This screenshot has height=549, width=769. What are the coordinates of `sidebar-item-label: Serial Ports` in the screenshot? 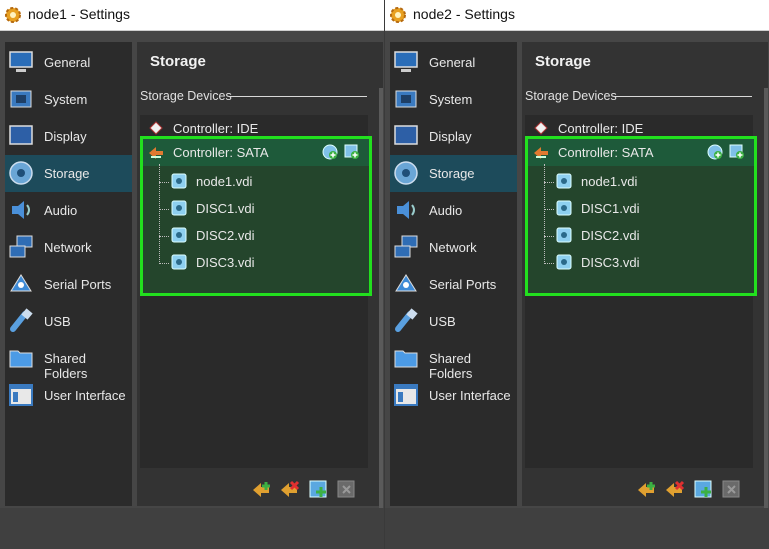 It's located at (463, 284).